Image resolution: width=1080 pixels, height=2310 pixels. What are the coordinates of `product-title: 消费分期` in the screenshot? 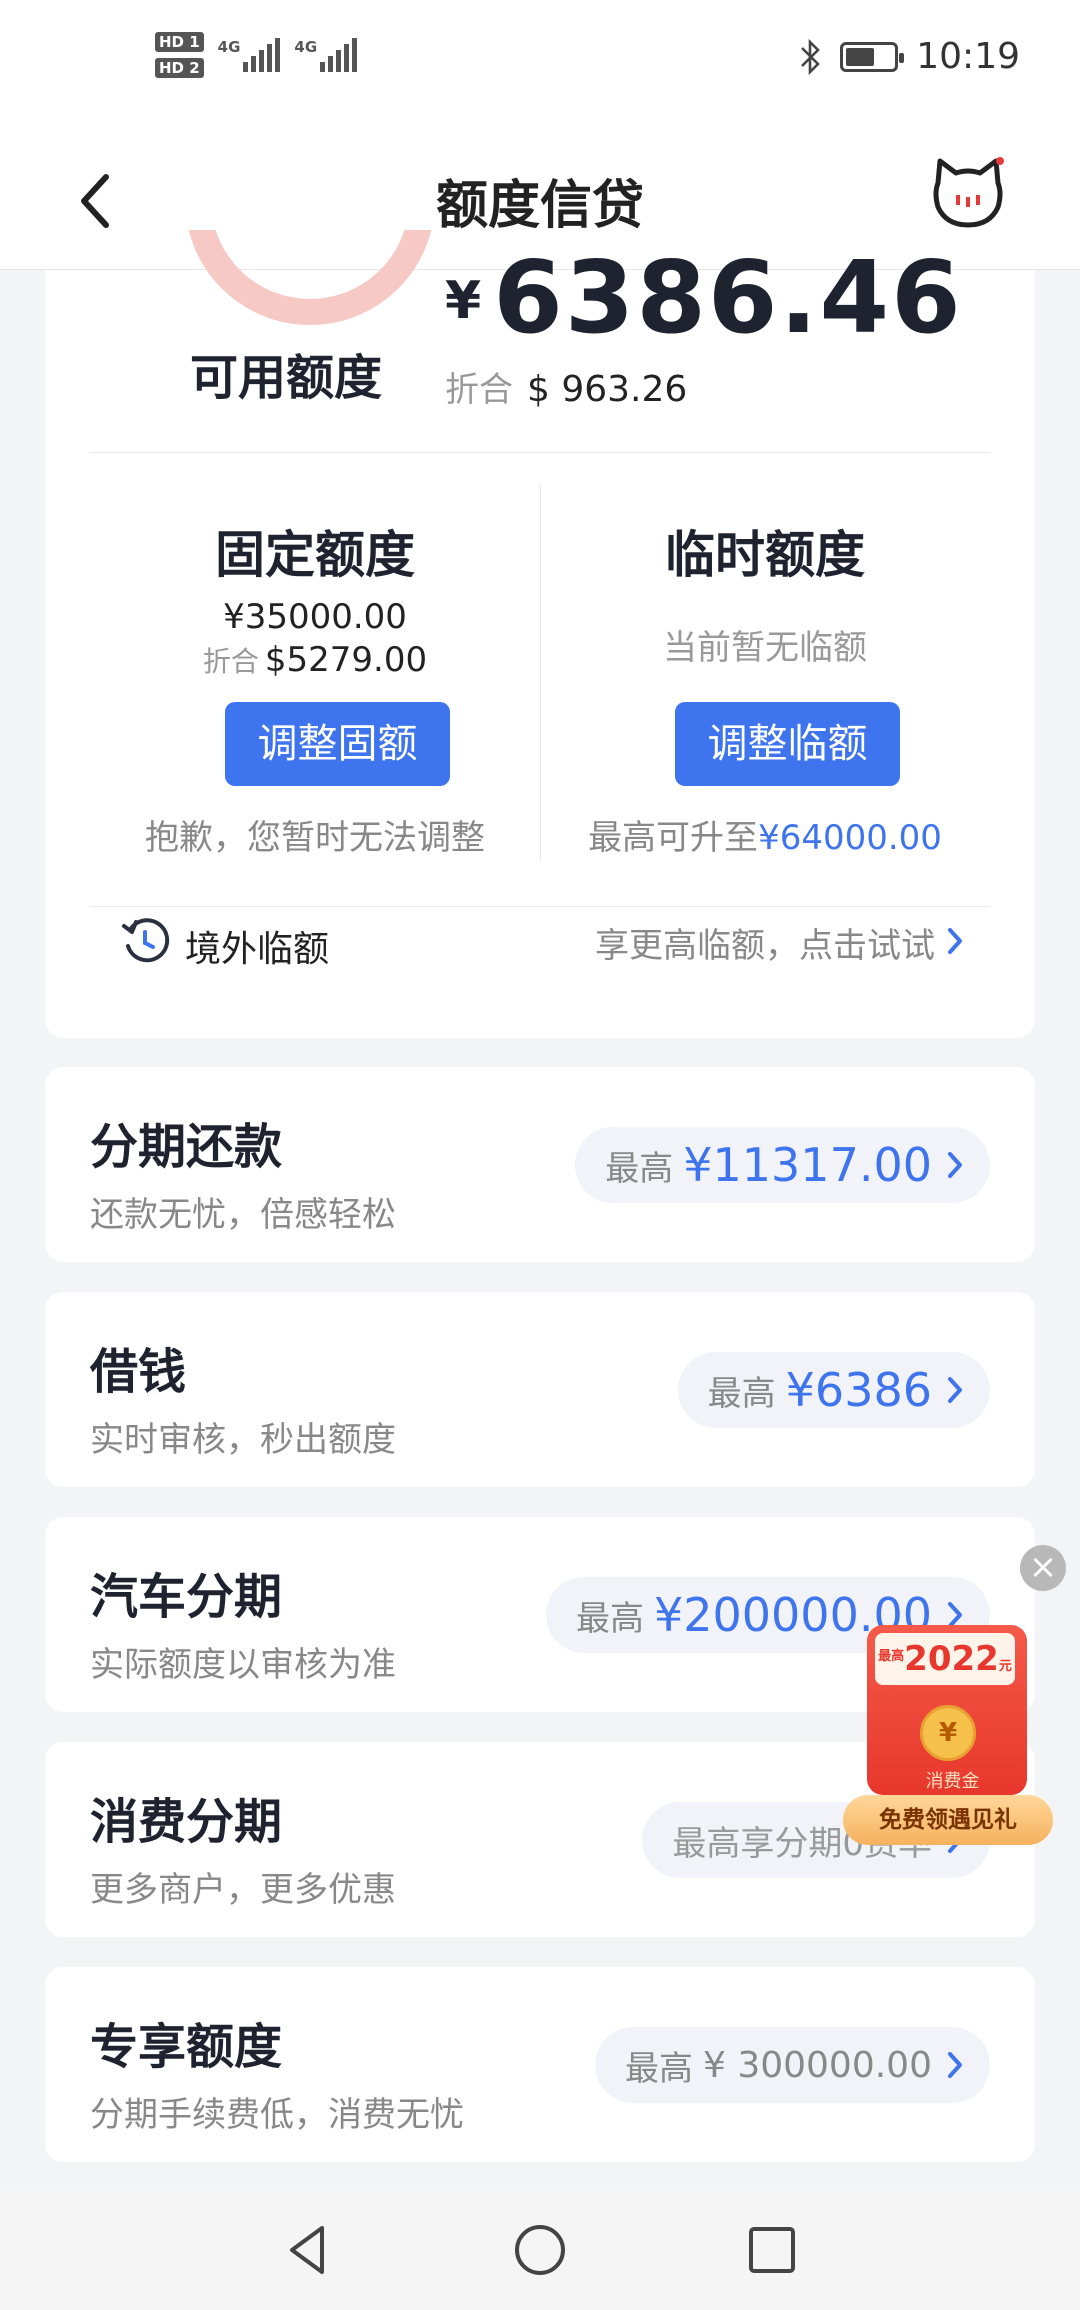 It's located at (186, 1822).